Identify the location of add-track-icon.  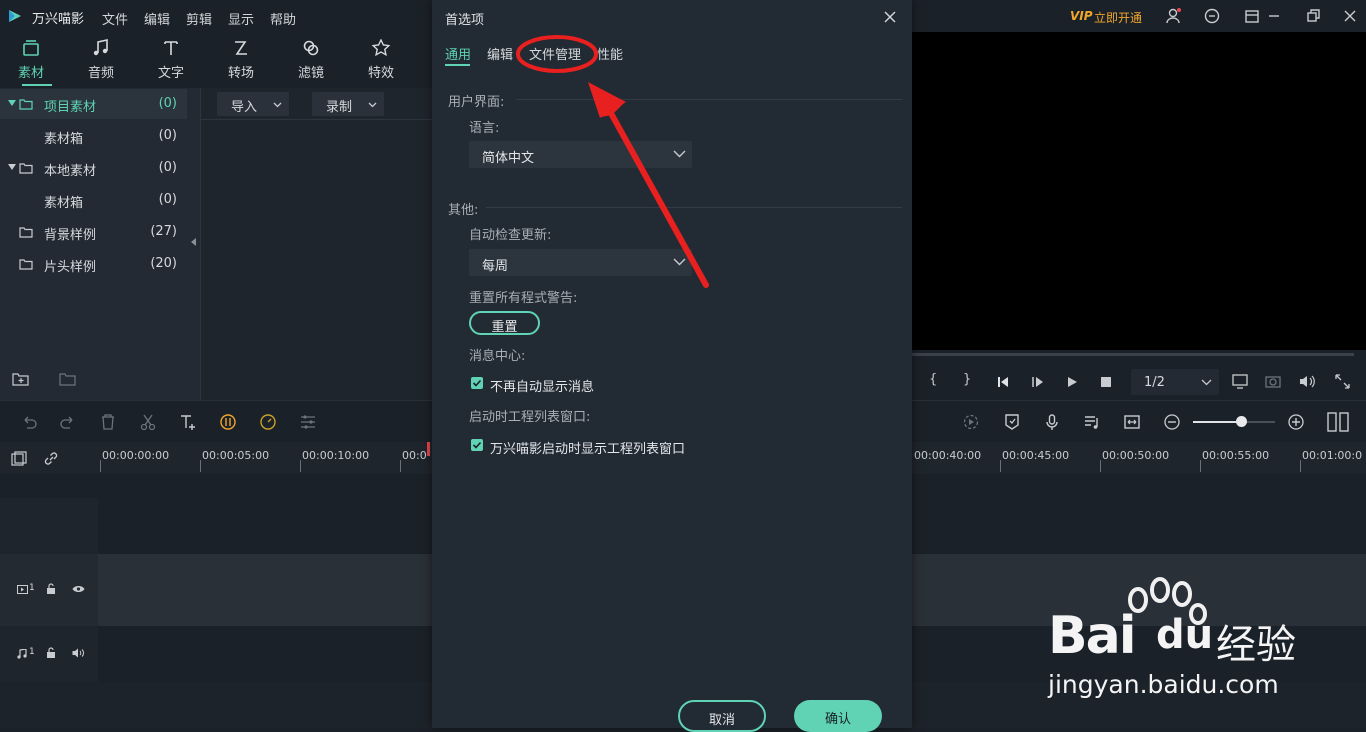
(19, 458).